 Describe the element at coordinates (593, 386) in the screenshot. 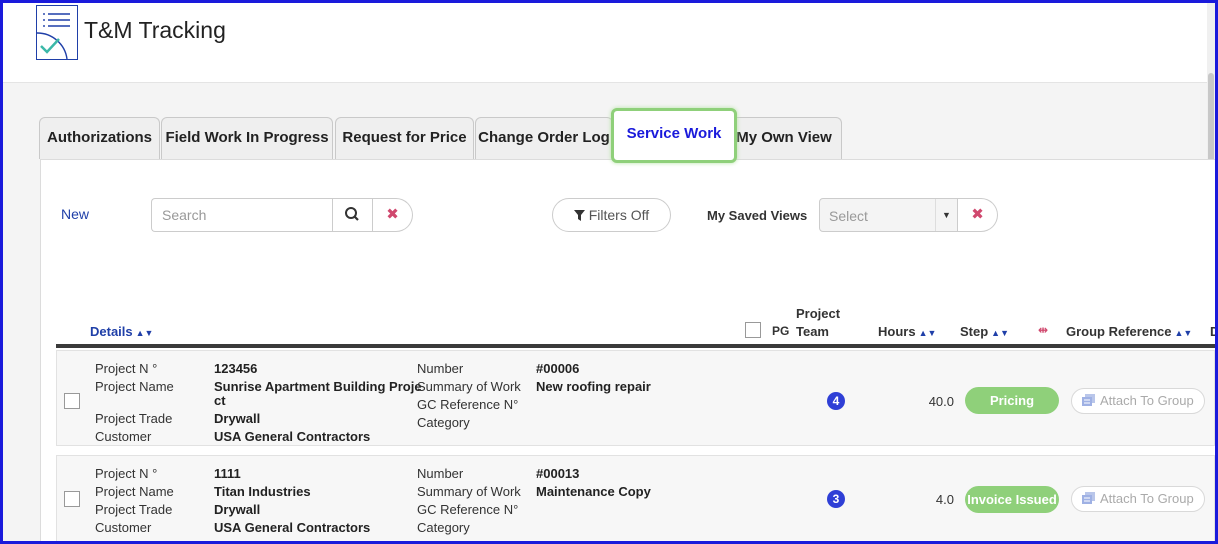

I see `summary-value: New roofing repair` at that location.